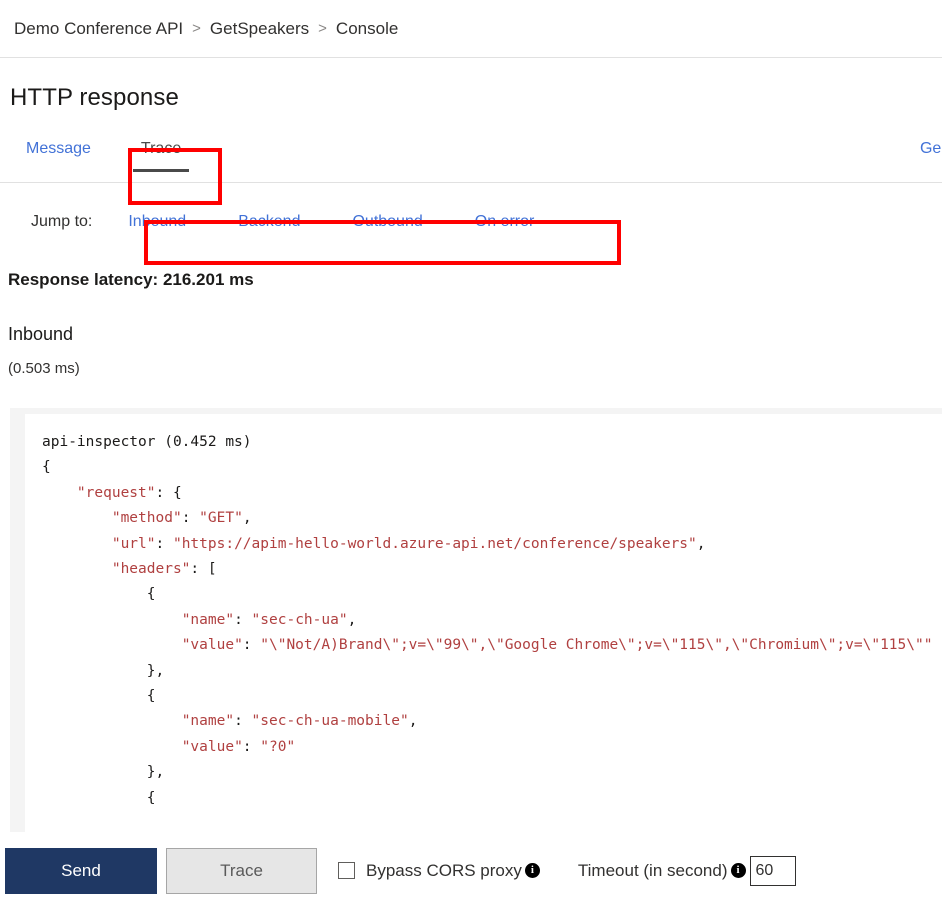 The image size is (942, 909). What do you see at coordinates (94, 97) in the screenshot?
I see `page-title: HTTP response` at bounding box center [94, 97].